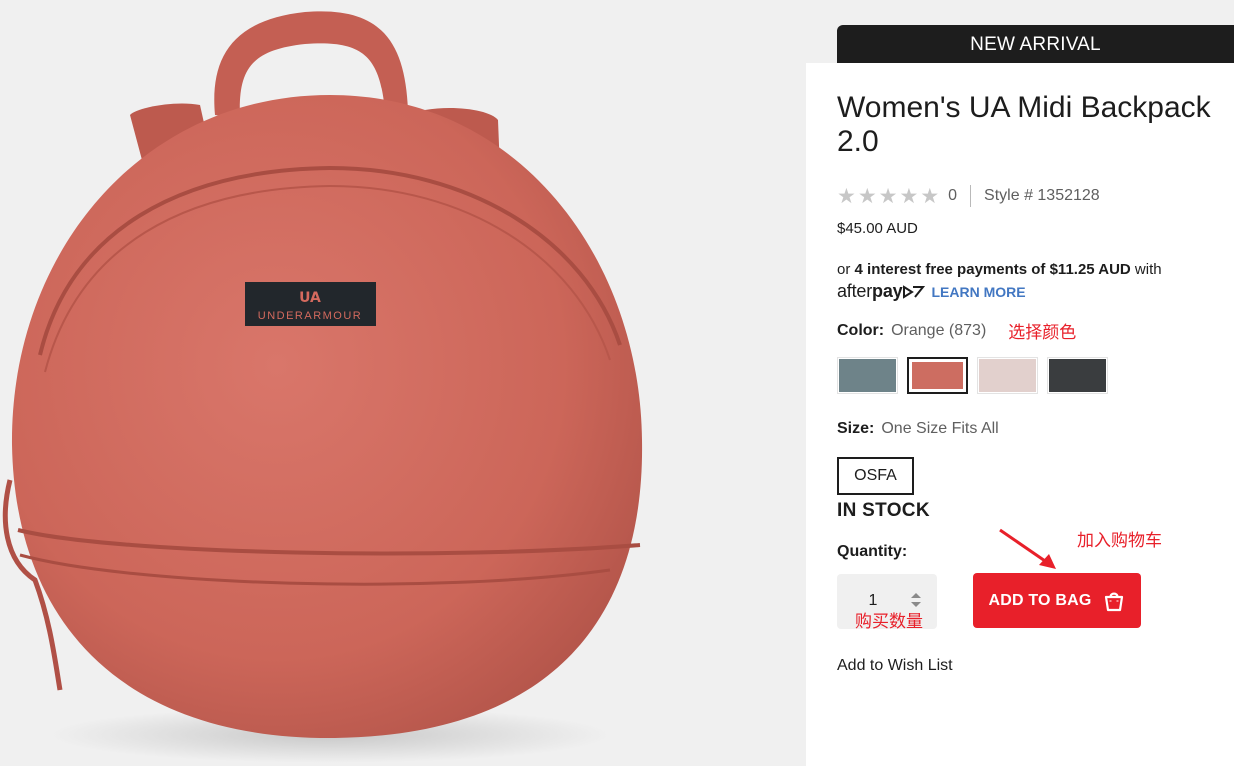  Describe the element at coordinates (875, 476) in the screenshot. I see `size-option-osfa: OSFA` at that location.